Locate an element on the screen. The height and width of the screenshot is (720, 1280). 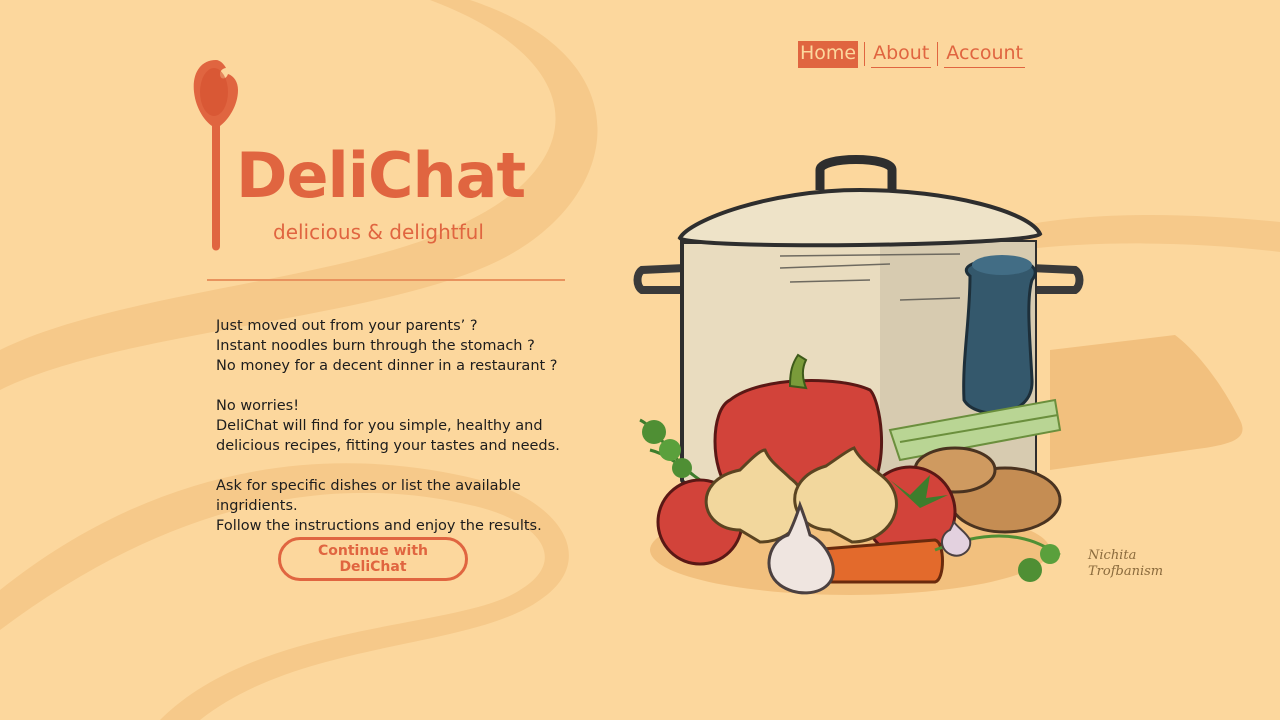
nav-about-link: About is located at coordinates (901, 54).